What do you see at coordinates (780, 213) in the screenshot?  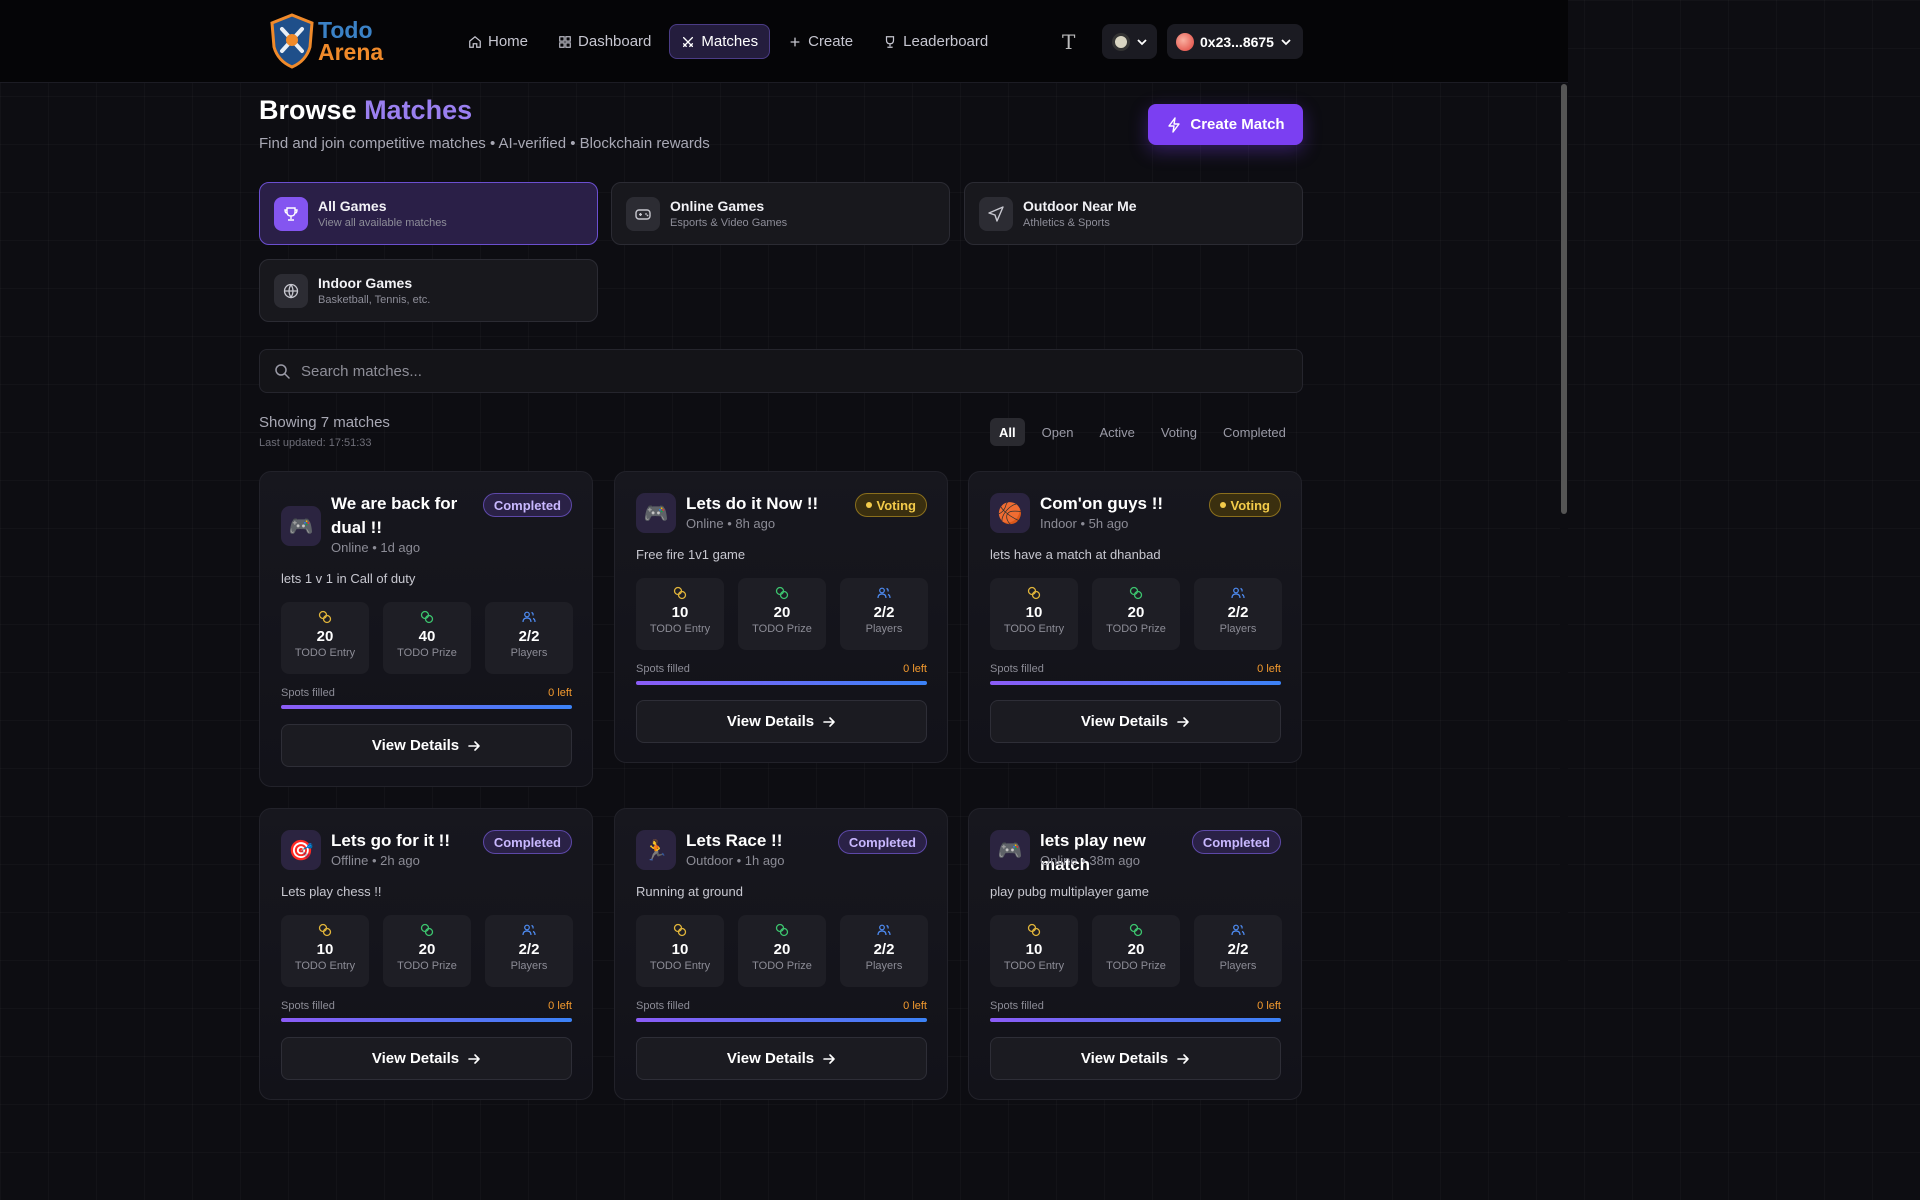 I see `category-online-games: Online Games Esports & Video Games` at bounding box center [780, 213].